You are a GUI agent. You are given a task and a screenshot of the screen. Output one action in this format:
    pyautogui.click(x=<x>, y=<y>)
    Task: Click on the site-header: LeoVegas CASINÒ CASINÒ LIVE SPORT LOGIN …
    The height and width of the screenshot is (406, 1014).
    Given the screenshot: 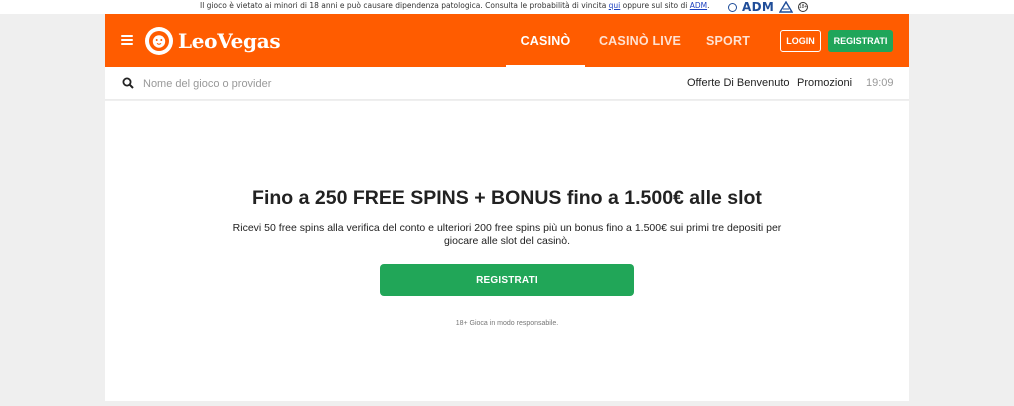 What is the action you would take?
    pyautogui.click(x=507, y=40)
    